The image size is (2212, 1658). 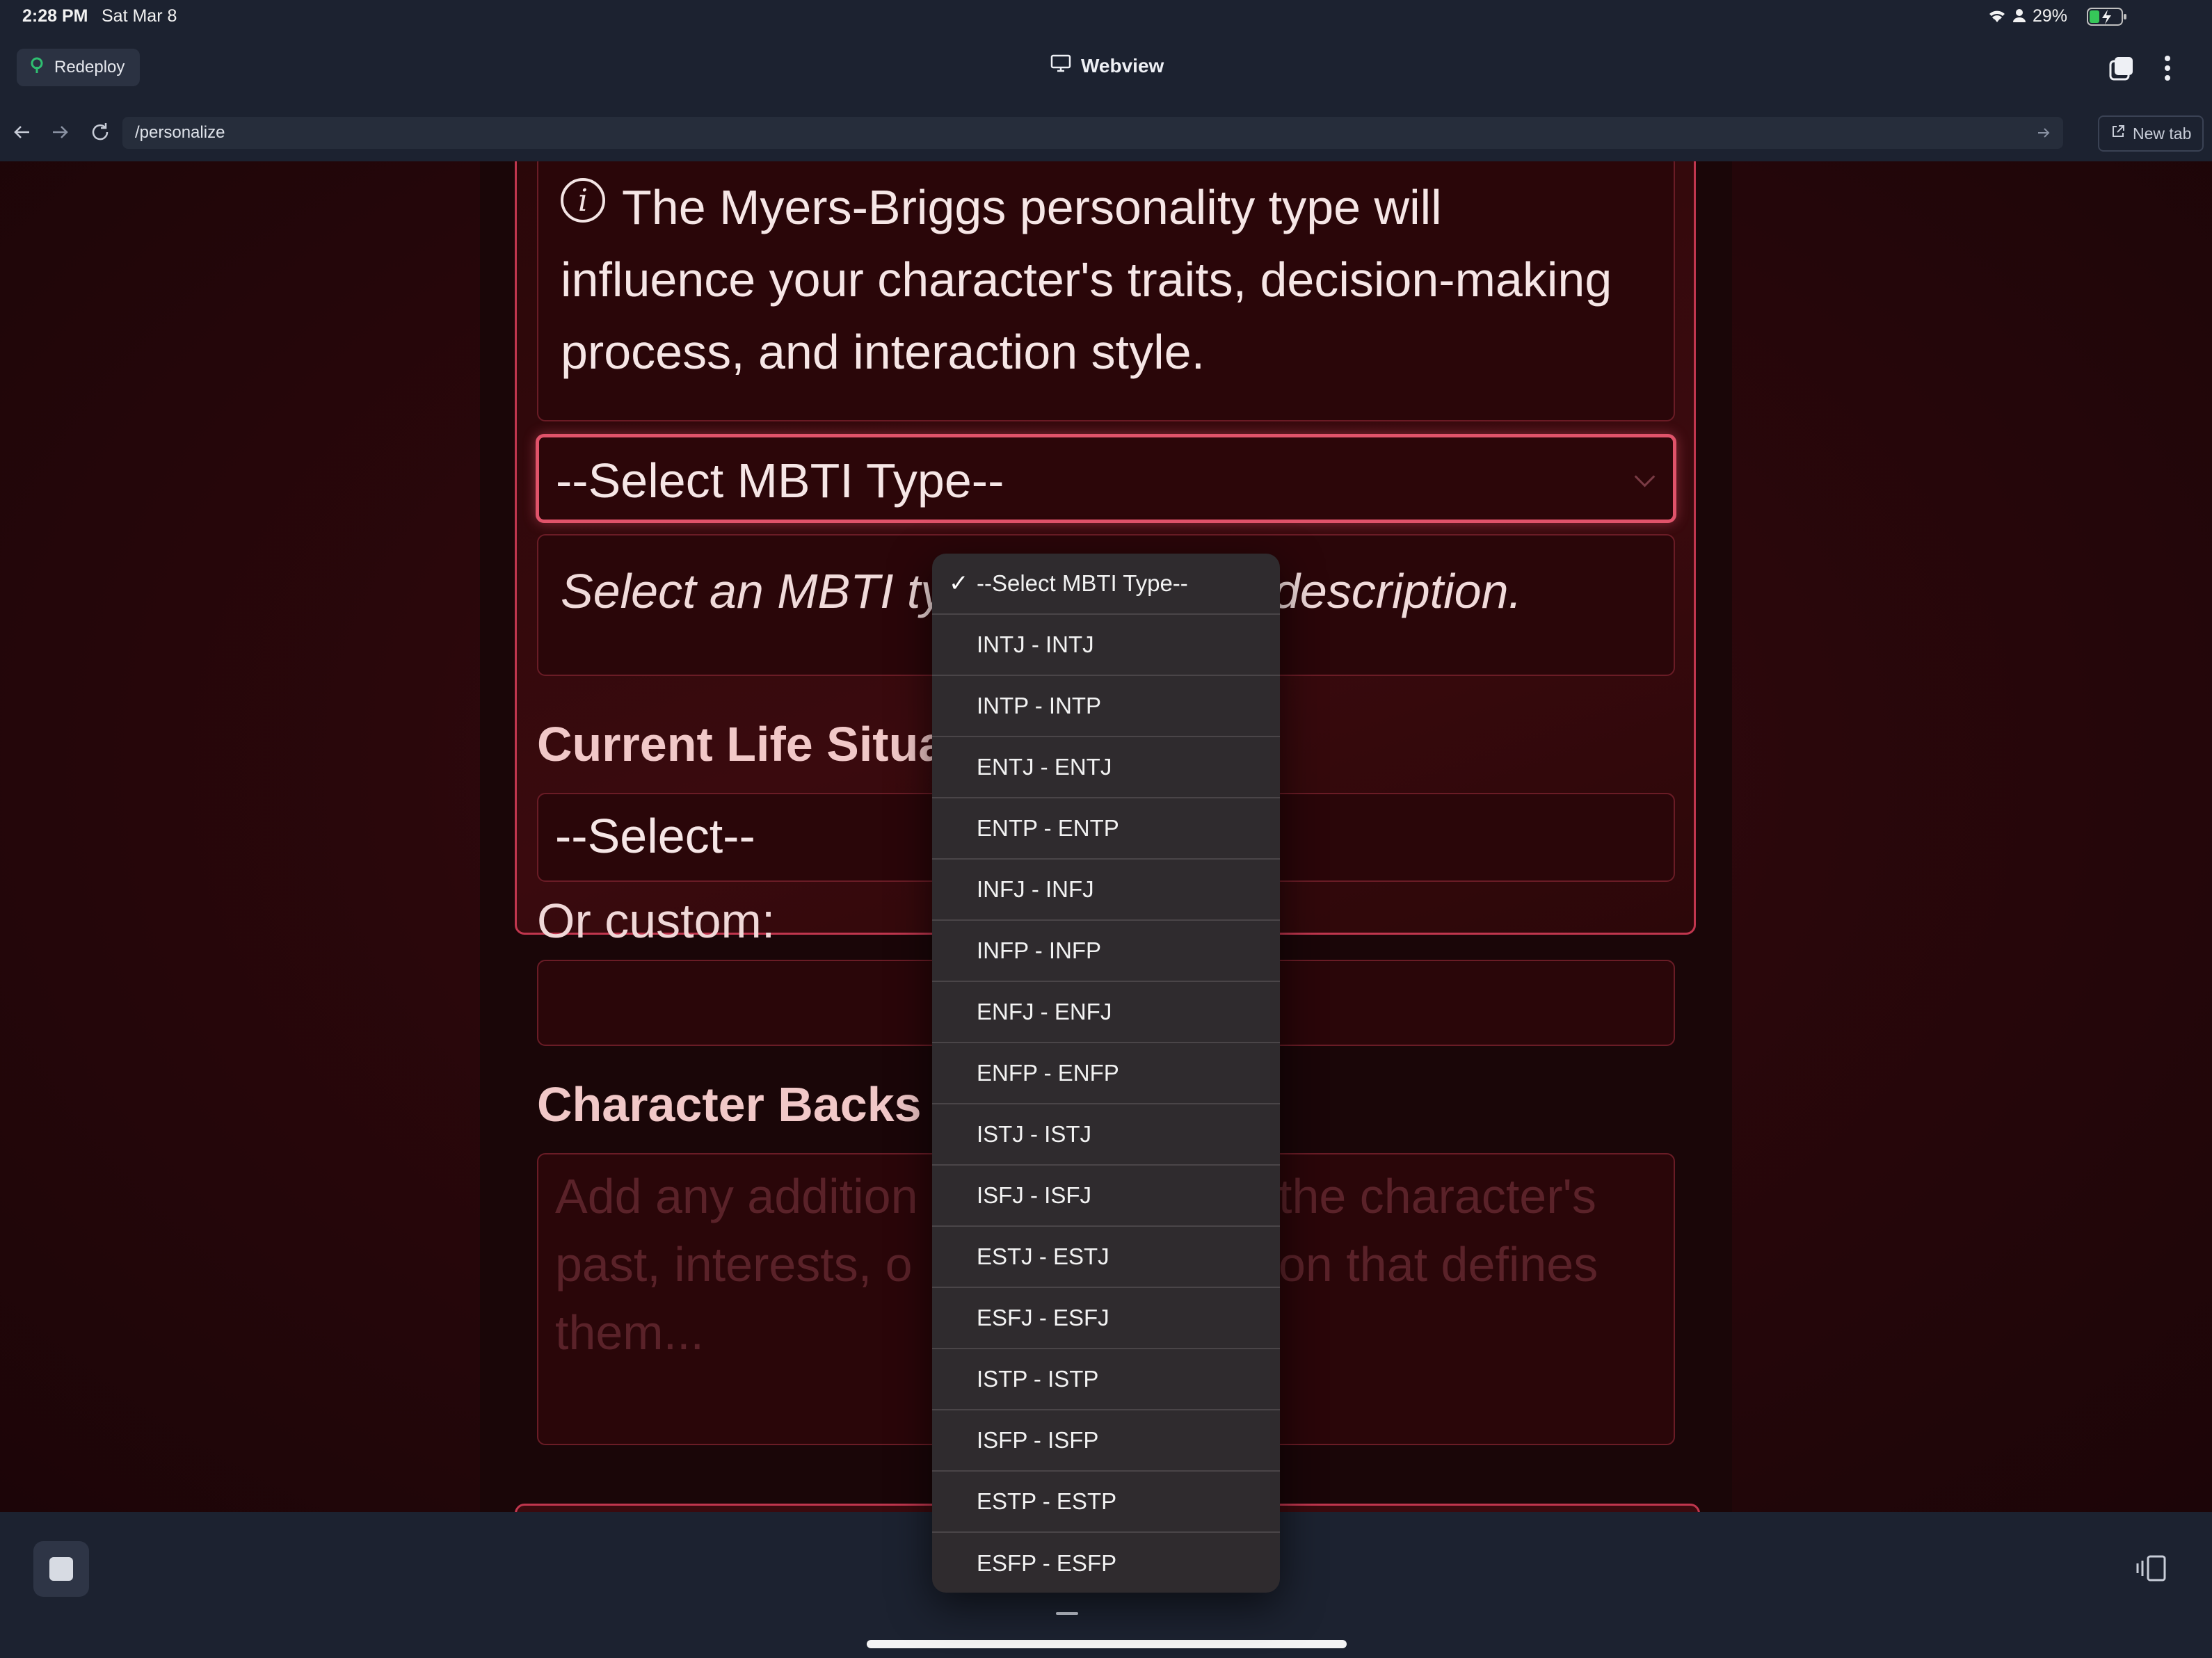 I want to click on monitor-icon, so click(x=1060, y=65).